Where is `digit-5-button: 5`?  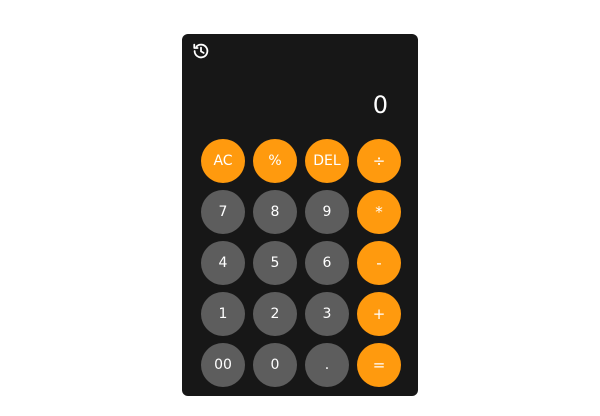 digit-5-button: 5 is located at coordinates (275, 263).